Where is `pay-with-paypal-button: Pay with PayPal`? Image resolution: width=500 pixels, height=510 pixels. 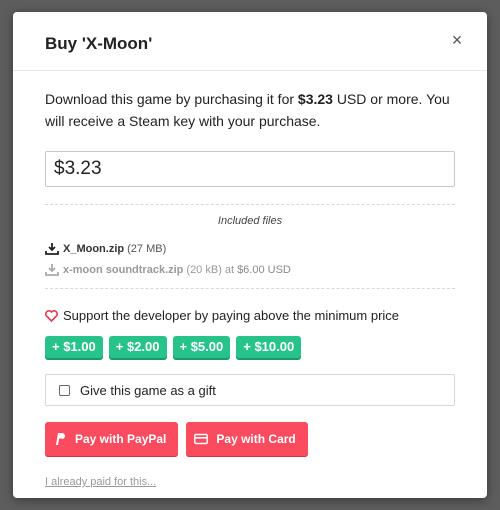 pay-with-paypal-button: Pay with PayPal is located at coordinates (112, 439).